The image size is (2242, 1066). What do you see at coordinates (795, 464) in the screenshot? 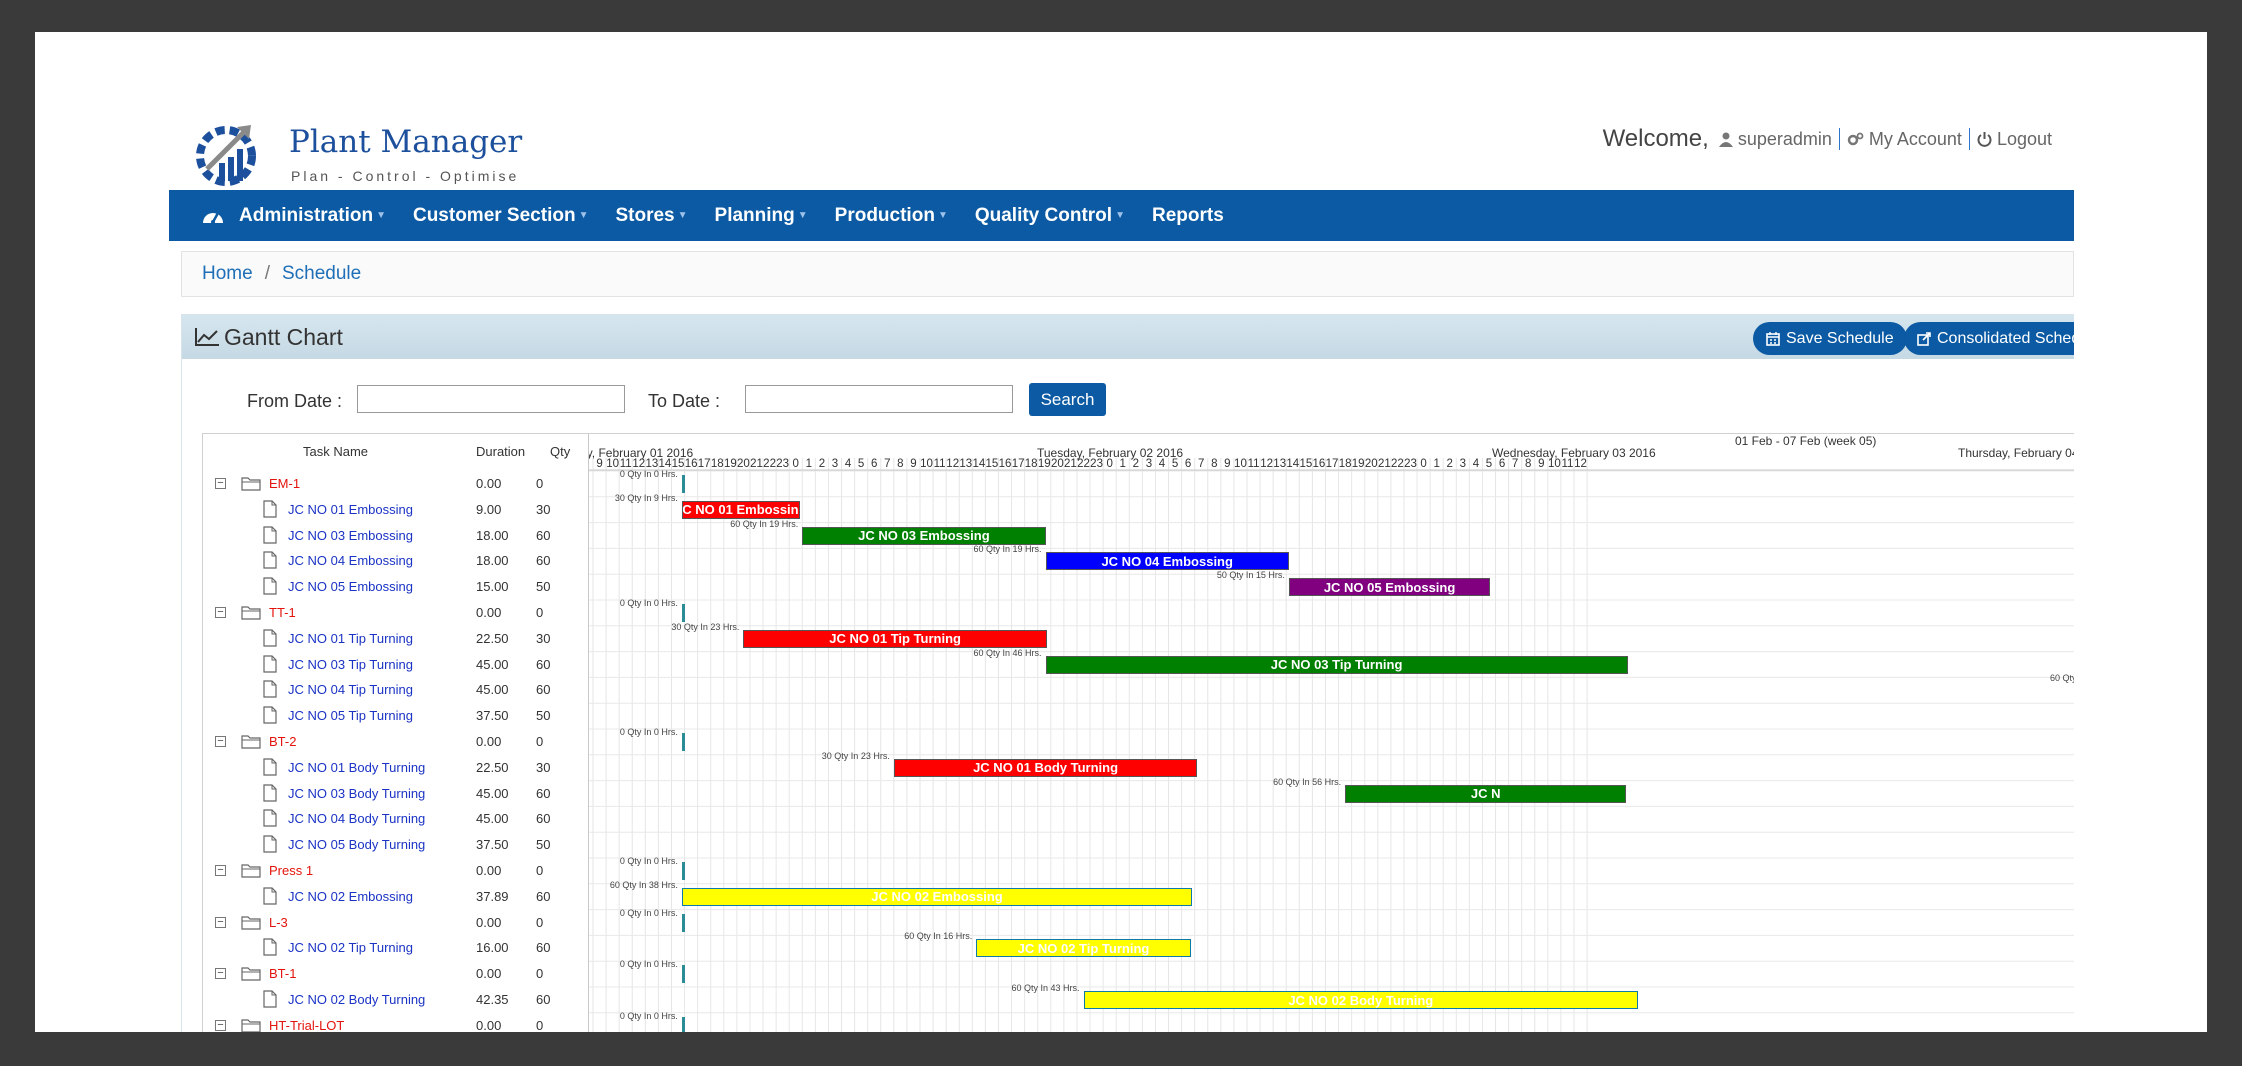
I see `hour-label: 0` at bounding box center [795, 464].